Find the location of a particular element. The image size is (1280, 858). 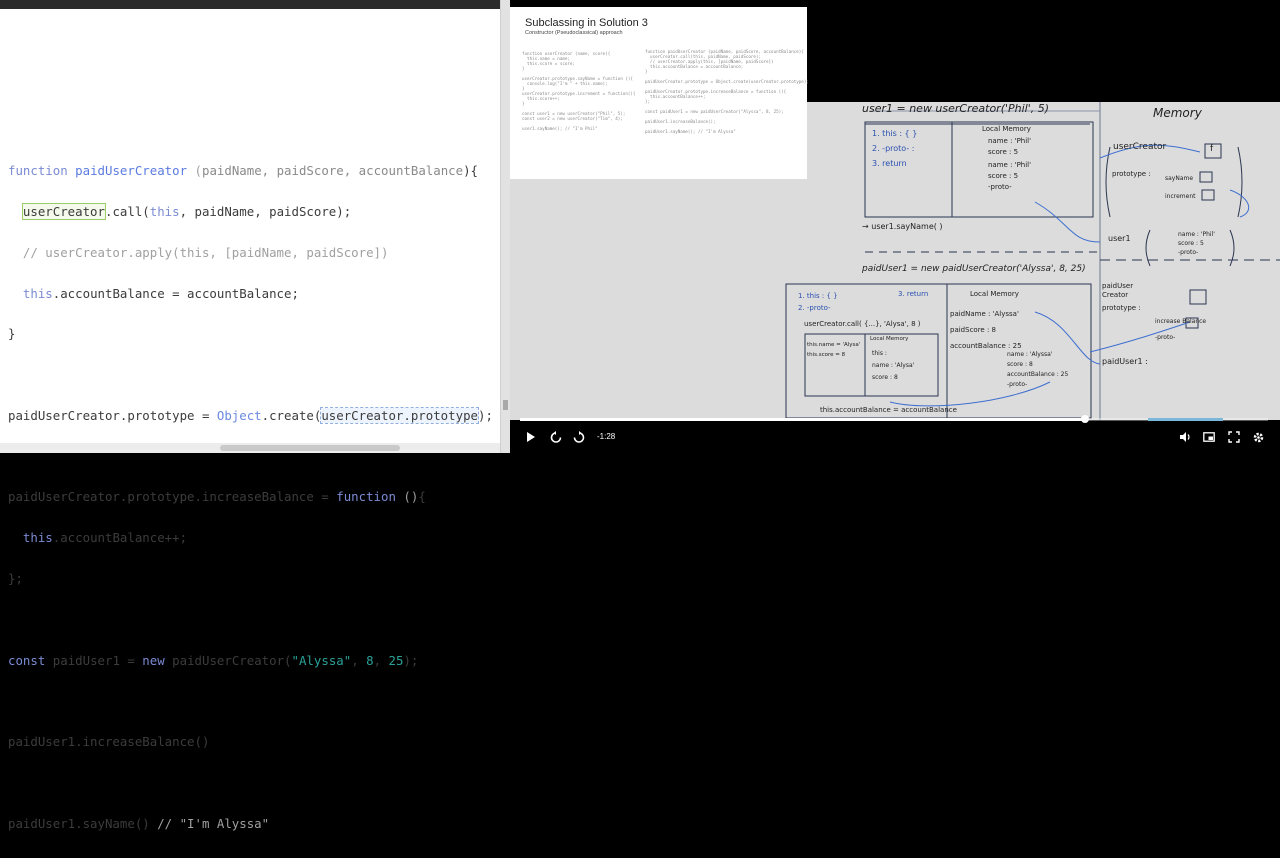

wb-pt-proto: -proto- is located at coordinates (1017, 384).